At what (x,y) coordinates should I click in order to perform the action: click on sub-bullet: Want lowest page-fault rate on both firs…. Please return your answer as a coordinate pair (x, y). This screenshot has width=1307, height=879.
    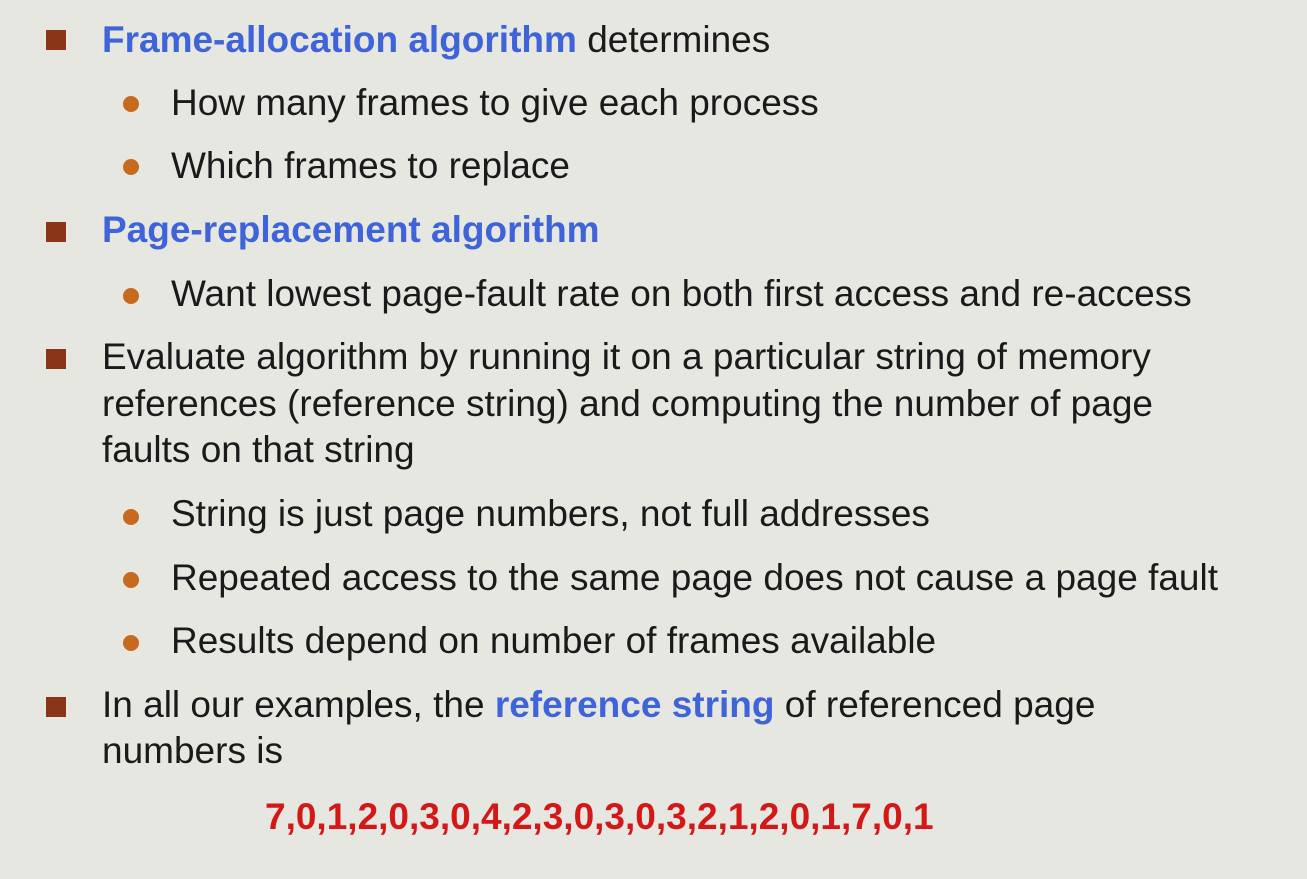
    Looking at the image, I should click on (681, 293).